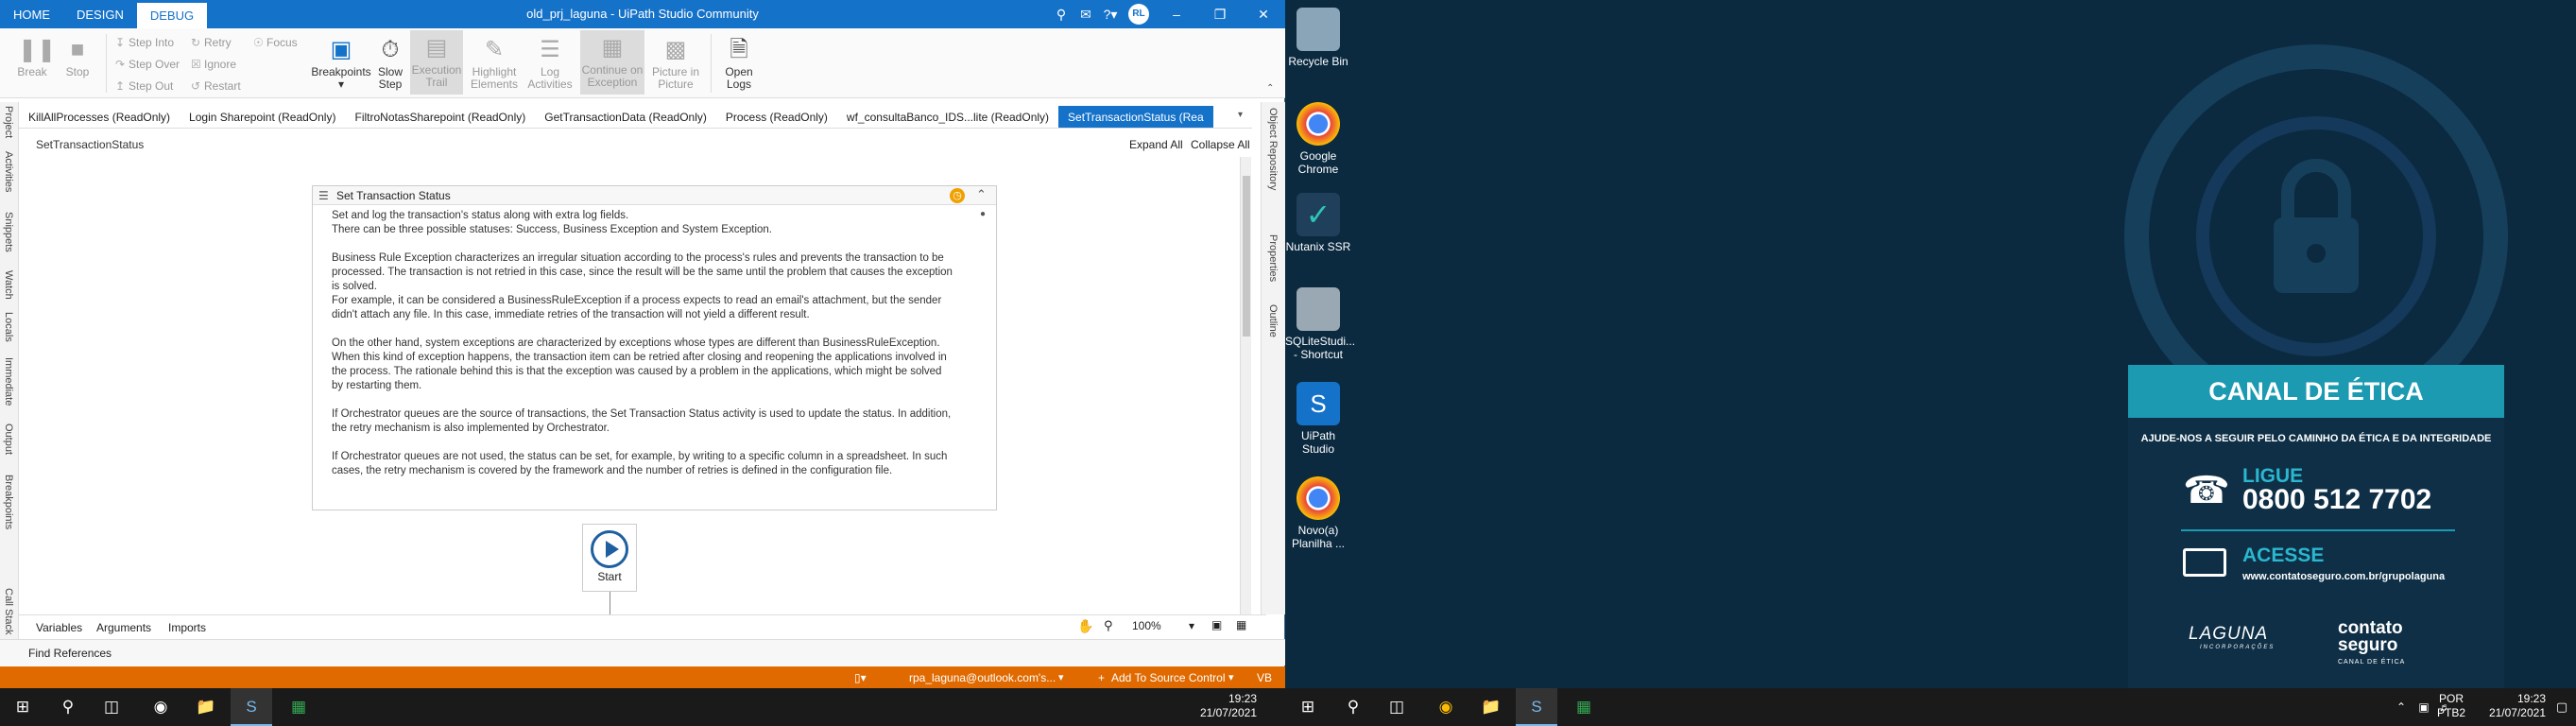 This screenshot has width=2576, height=726. Describe the element at coordinates (390, 61) in the screenshot. I see `slow-step-button: ⏱ Slow Step` at that location.